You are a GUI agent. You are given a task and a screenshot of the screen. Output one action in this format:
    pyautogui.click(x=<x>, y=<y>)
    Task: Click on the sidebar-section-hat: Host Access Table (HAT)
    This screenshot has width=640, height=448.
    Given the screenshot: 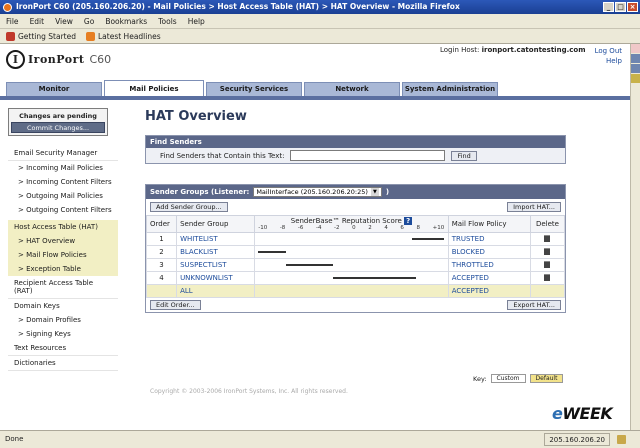 What is the action you would take?
    pyautogui.click(x=63, y=227)
    